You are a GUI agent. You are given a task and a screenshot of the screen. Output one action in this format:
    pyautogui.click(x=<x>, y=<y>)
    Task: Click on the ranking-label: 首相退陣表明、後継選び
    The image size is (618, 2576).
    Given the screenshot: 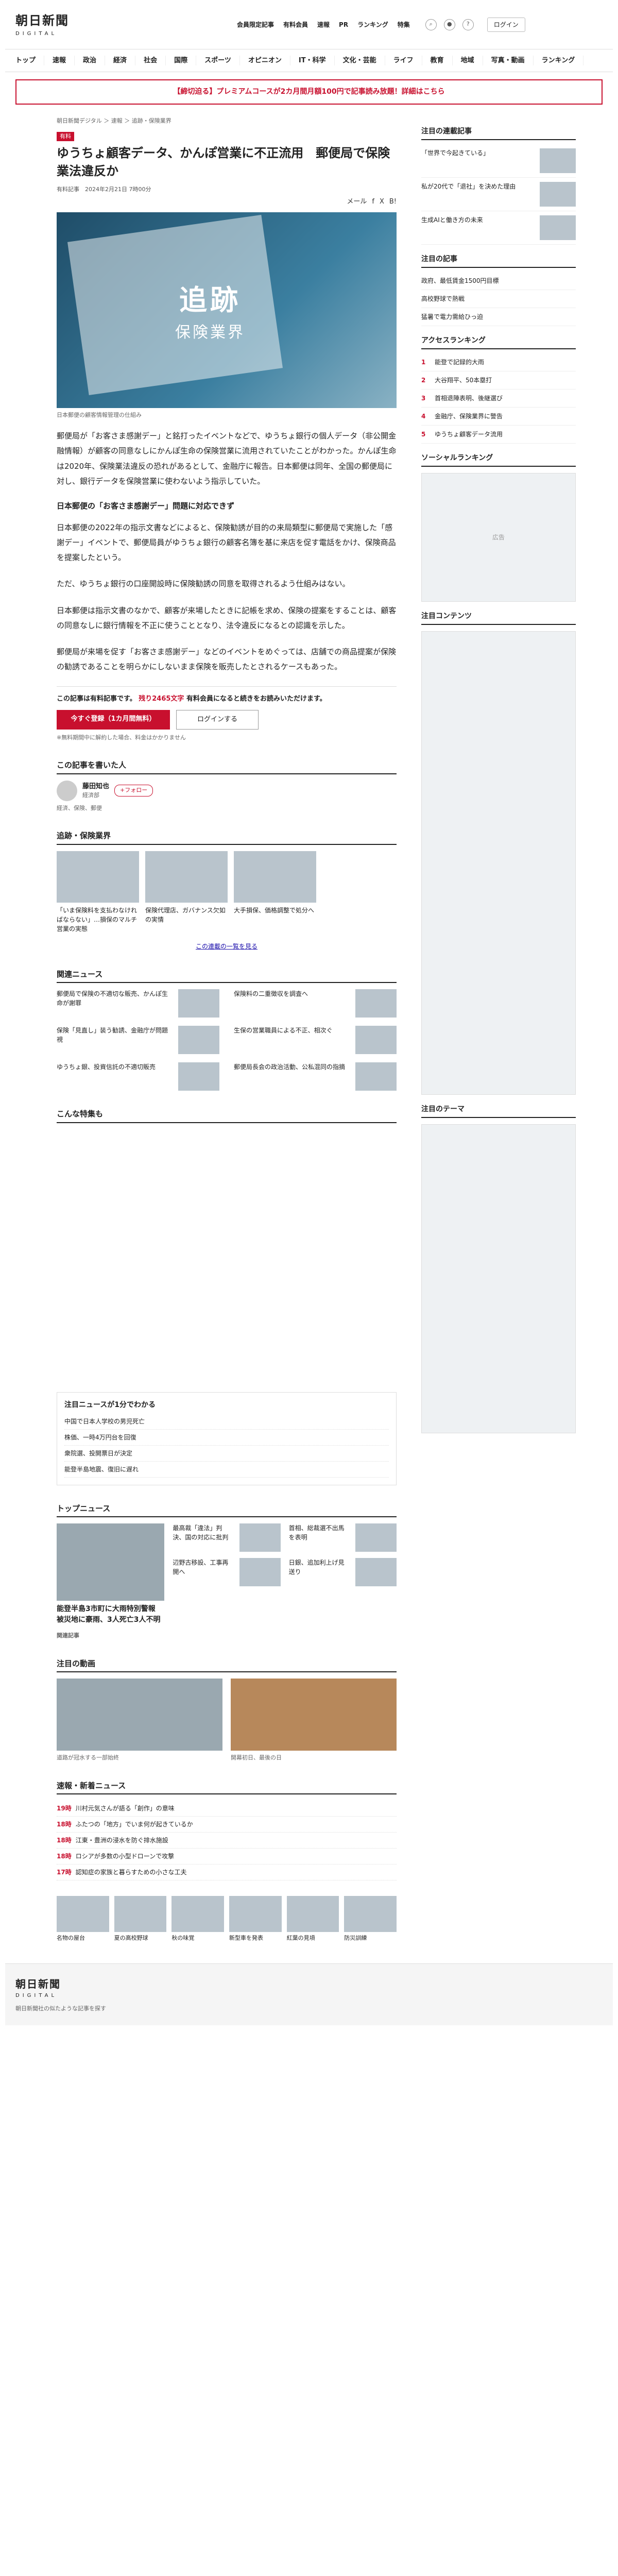 What is the action you would take?
    pyautogui.click(x=469, y=398)
    